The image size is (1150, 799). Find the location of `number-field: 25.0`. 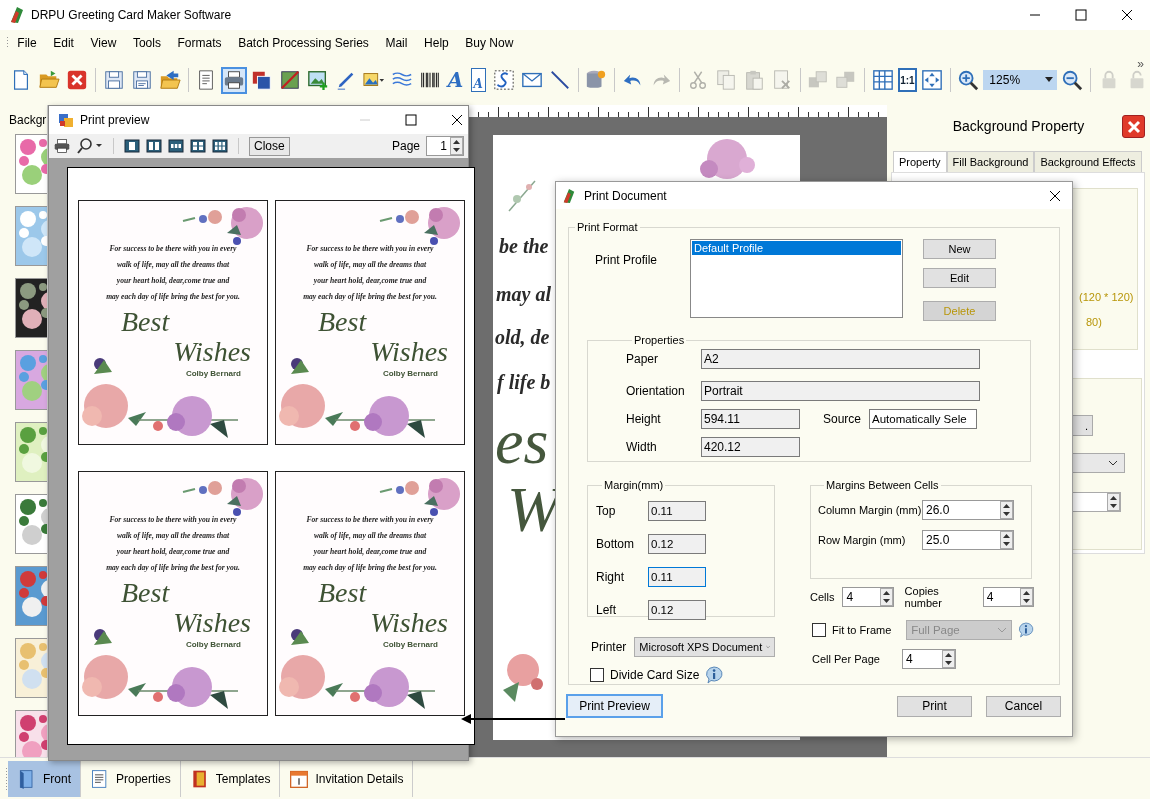

number-field: 25.0 is located at coordinates (968, 540).